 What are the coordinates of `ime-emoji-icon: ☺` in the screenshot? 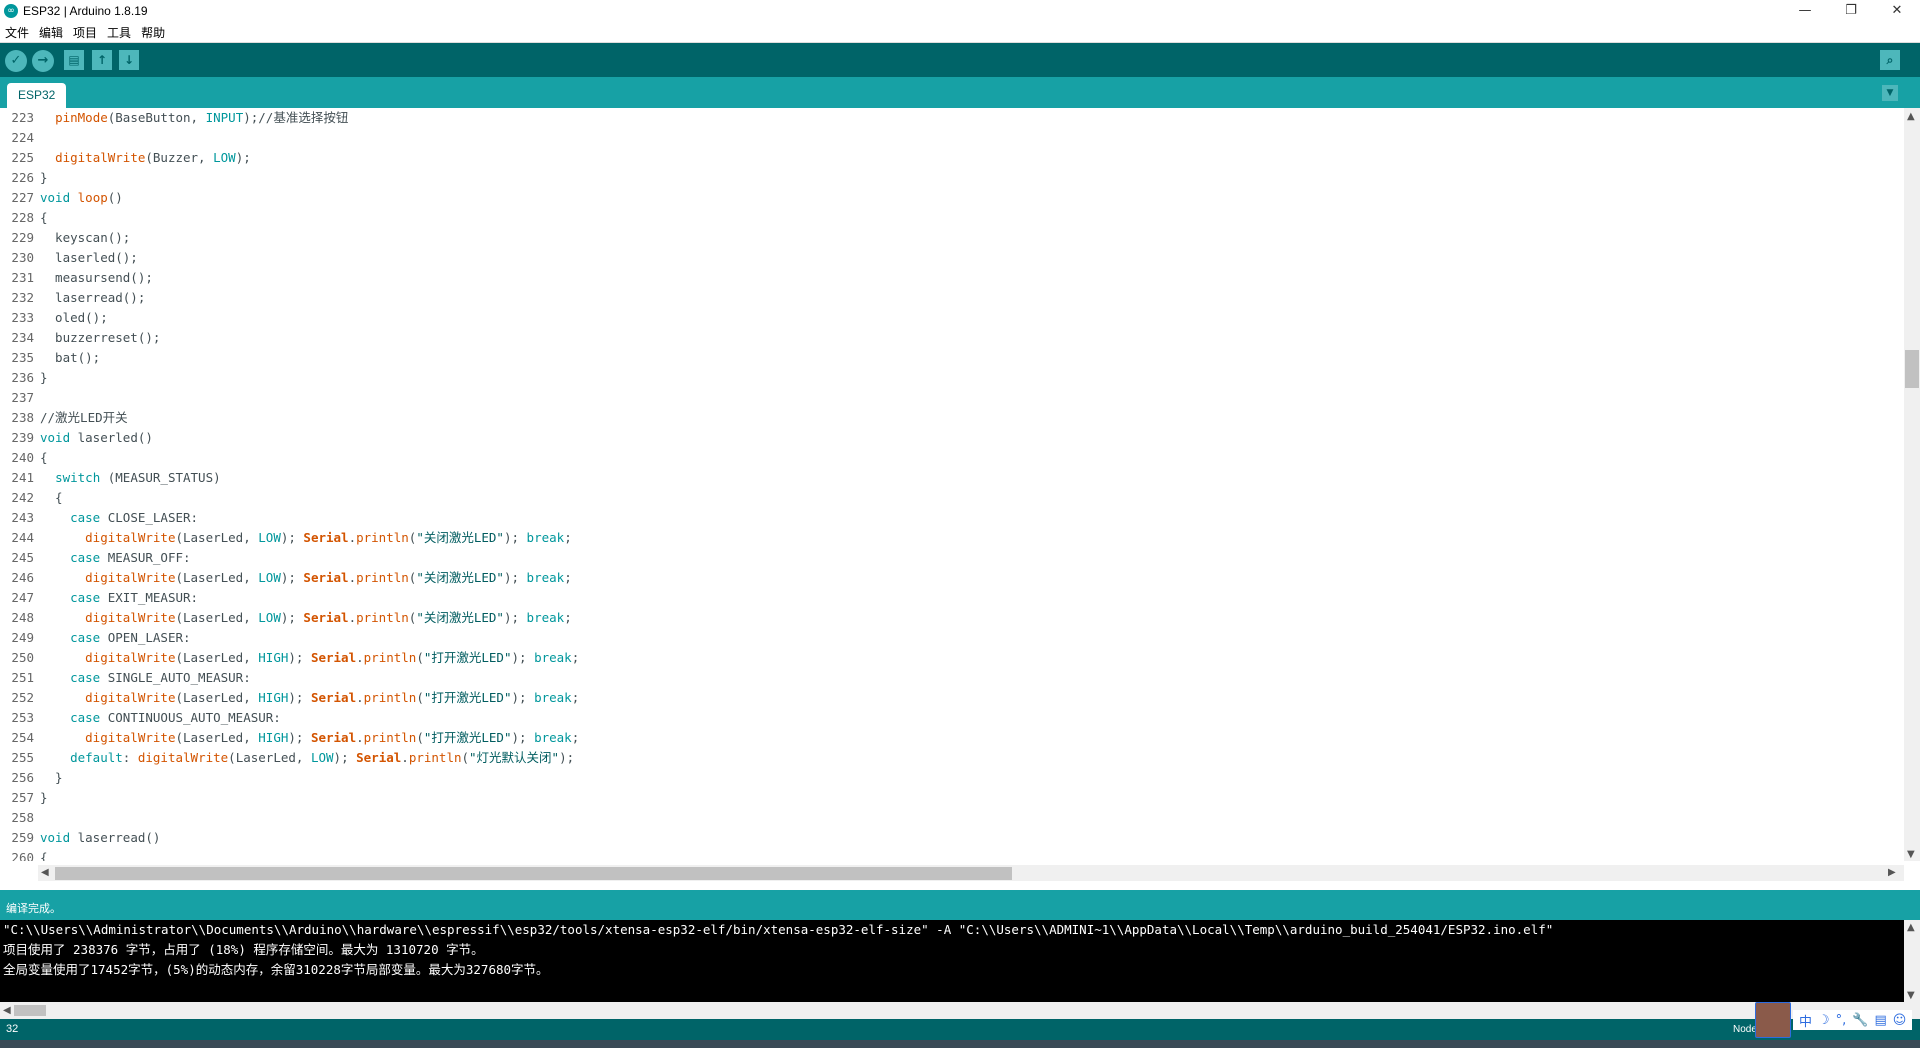 It's located at (1900, 1020).